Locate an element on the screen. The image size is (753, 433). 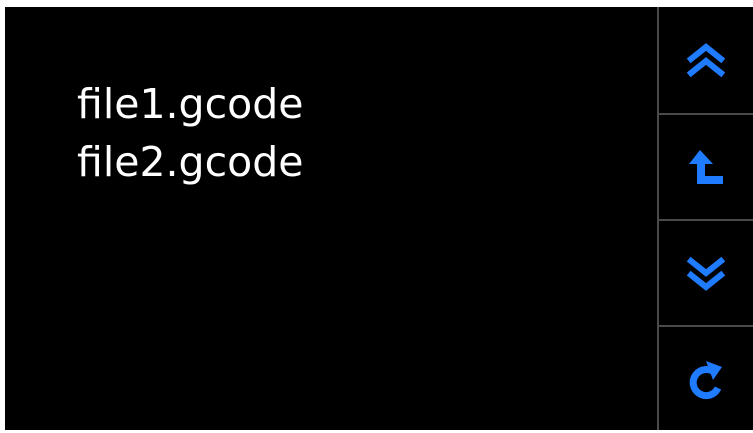
return-up-icon is located at coordinates (706, 167).